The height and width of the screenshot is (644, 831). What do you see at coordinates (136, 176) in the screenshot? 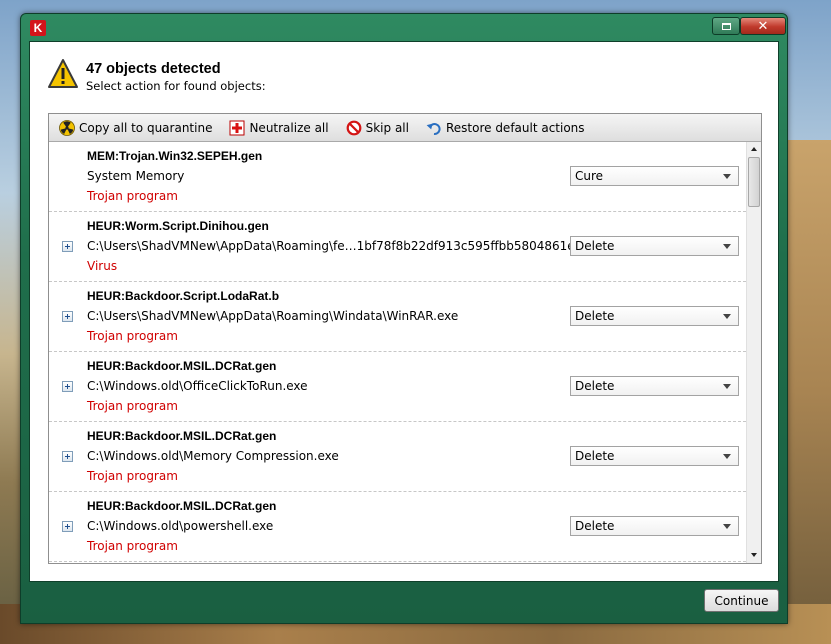
I see `object-path: System Memory` at bounding box center [136, 176].